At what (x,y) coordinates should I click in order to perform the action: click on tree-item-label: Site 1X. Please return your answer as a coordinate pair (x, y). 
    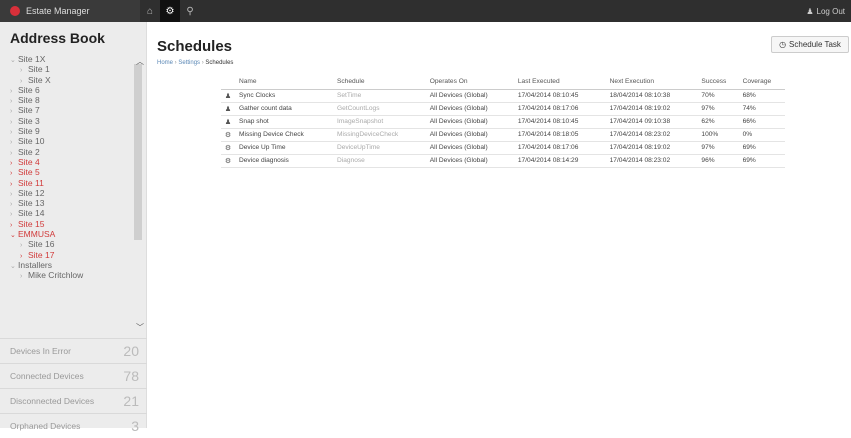
    Looking at the image, I should click on (32, 59).